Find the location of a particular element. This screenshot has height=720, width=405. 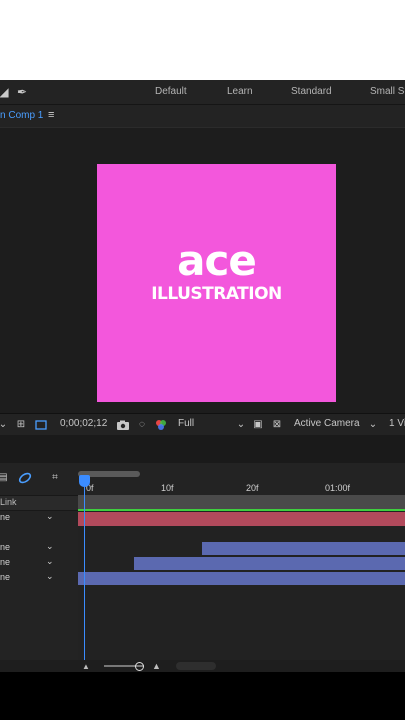

render-cache-bar is located at coordinates (241, 510).